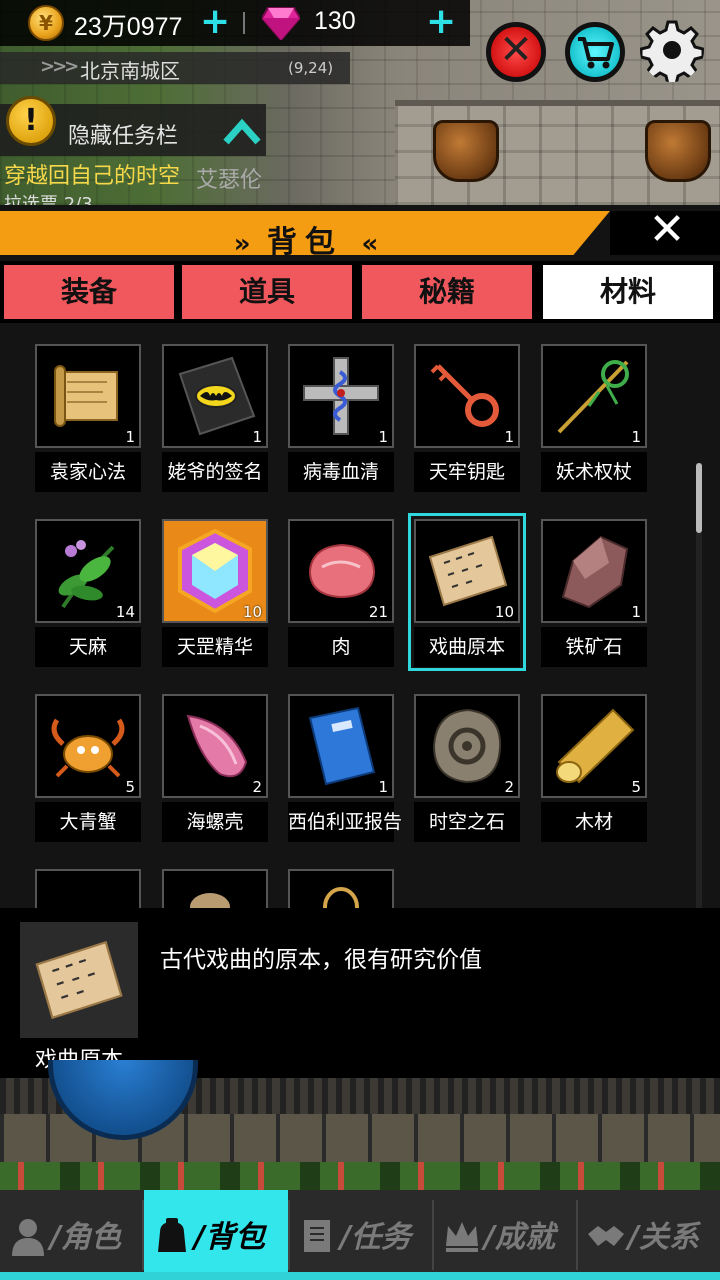  I want to click on handshake-icon, so click(606, 1236).